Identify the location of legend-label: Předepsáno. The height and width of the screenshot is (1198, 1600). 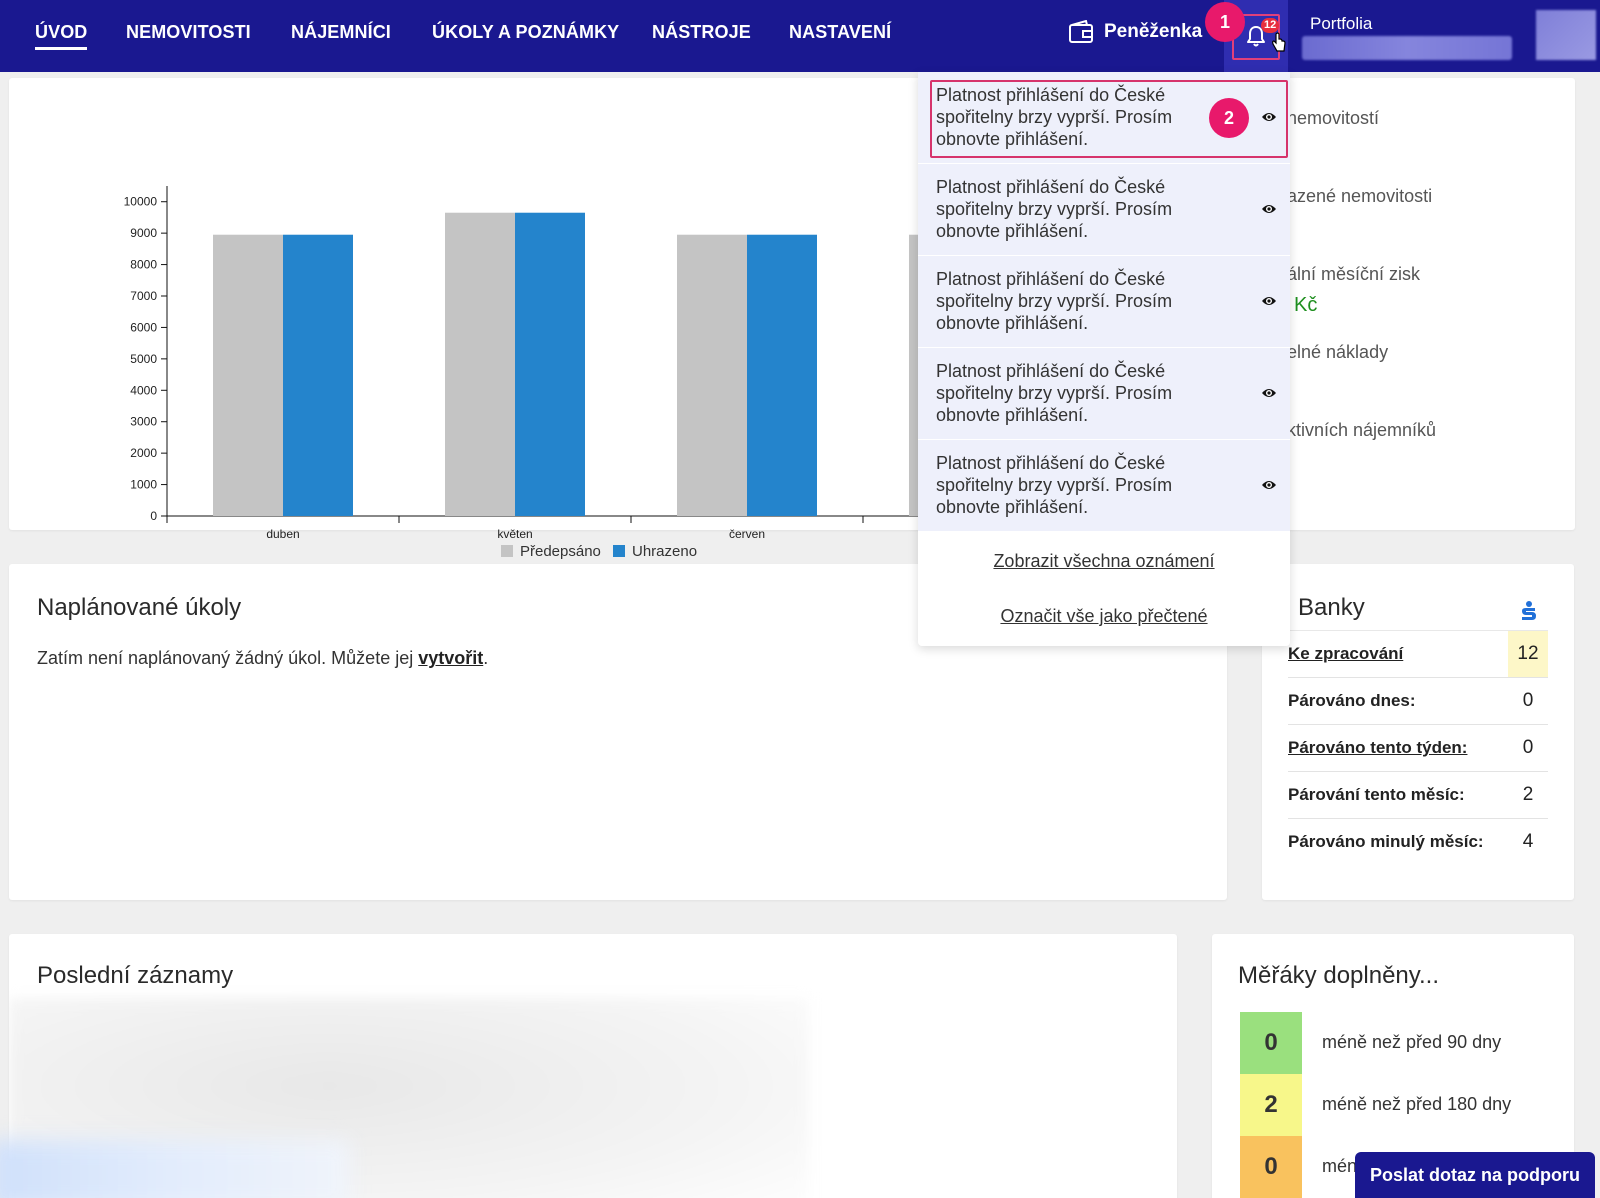
(560, 551).